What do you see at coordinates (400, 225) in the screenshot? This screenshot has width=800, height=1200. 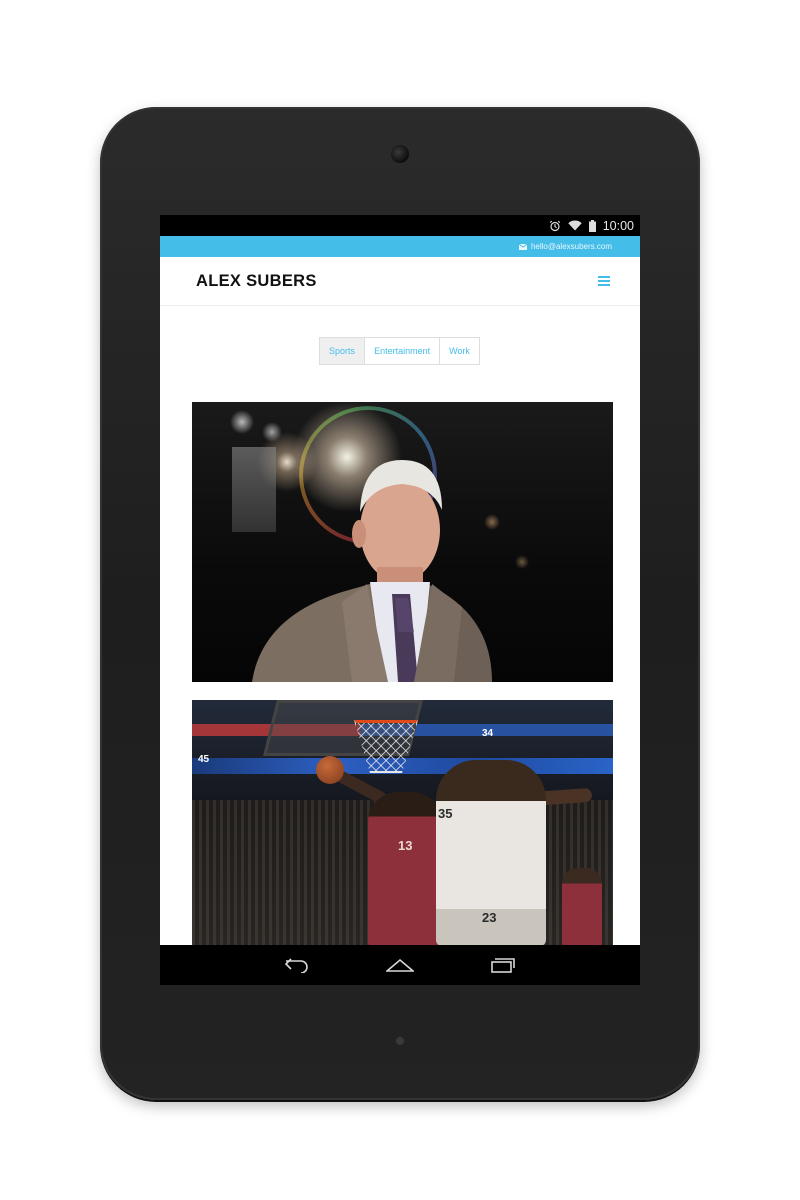 I see `status-bar: 10:00` at bounding box center [400, 225].